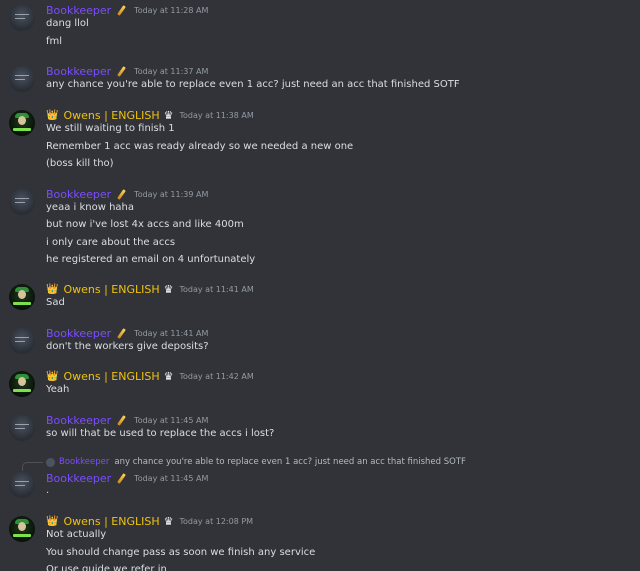  What do you see at coordinates (171, 194) in the screenshot?
I see `timestamp: Today at 11:39 AM` at bounding box center [171, 194].